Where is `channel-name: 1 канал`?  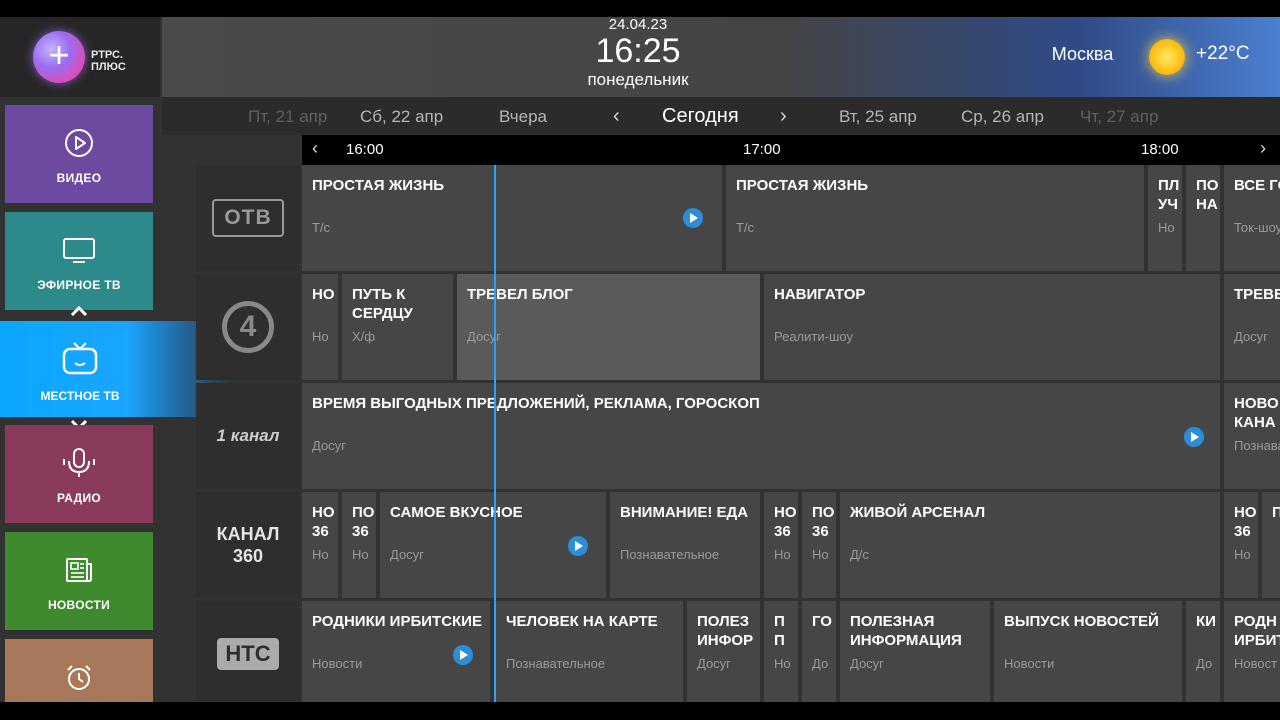
channel-name: 1 канал is located at coordinates (248, 435).